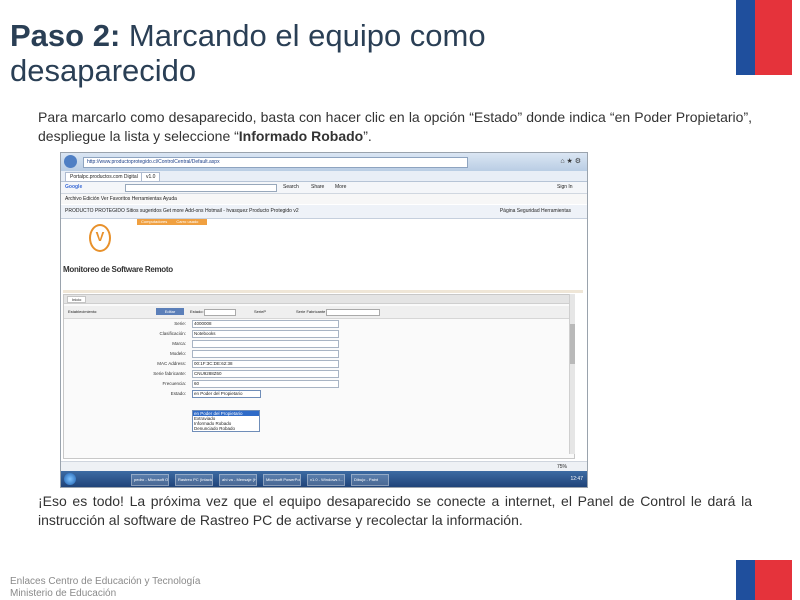 The width and height of the screenshot is (800, 600). What do you see at coordinates (260, 311) in the screenshot?
I see `serie-filter-label: SerieP` at bounding box center [260, 311].